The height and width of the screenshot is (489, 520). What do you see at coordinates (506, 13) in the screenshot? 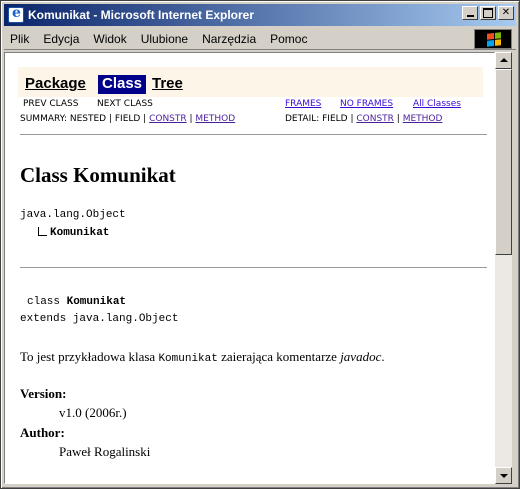
I see `close-button: ✕` at bounding box center [506, 13].